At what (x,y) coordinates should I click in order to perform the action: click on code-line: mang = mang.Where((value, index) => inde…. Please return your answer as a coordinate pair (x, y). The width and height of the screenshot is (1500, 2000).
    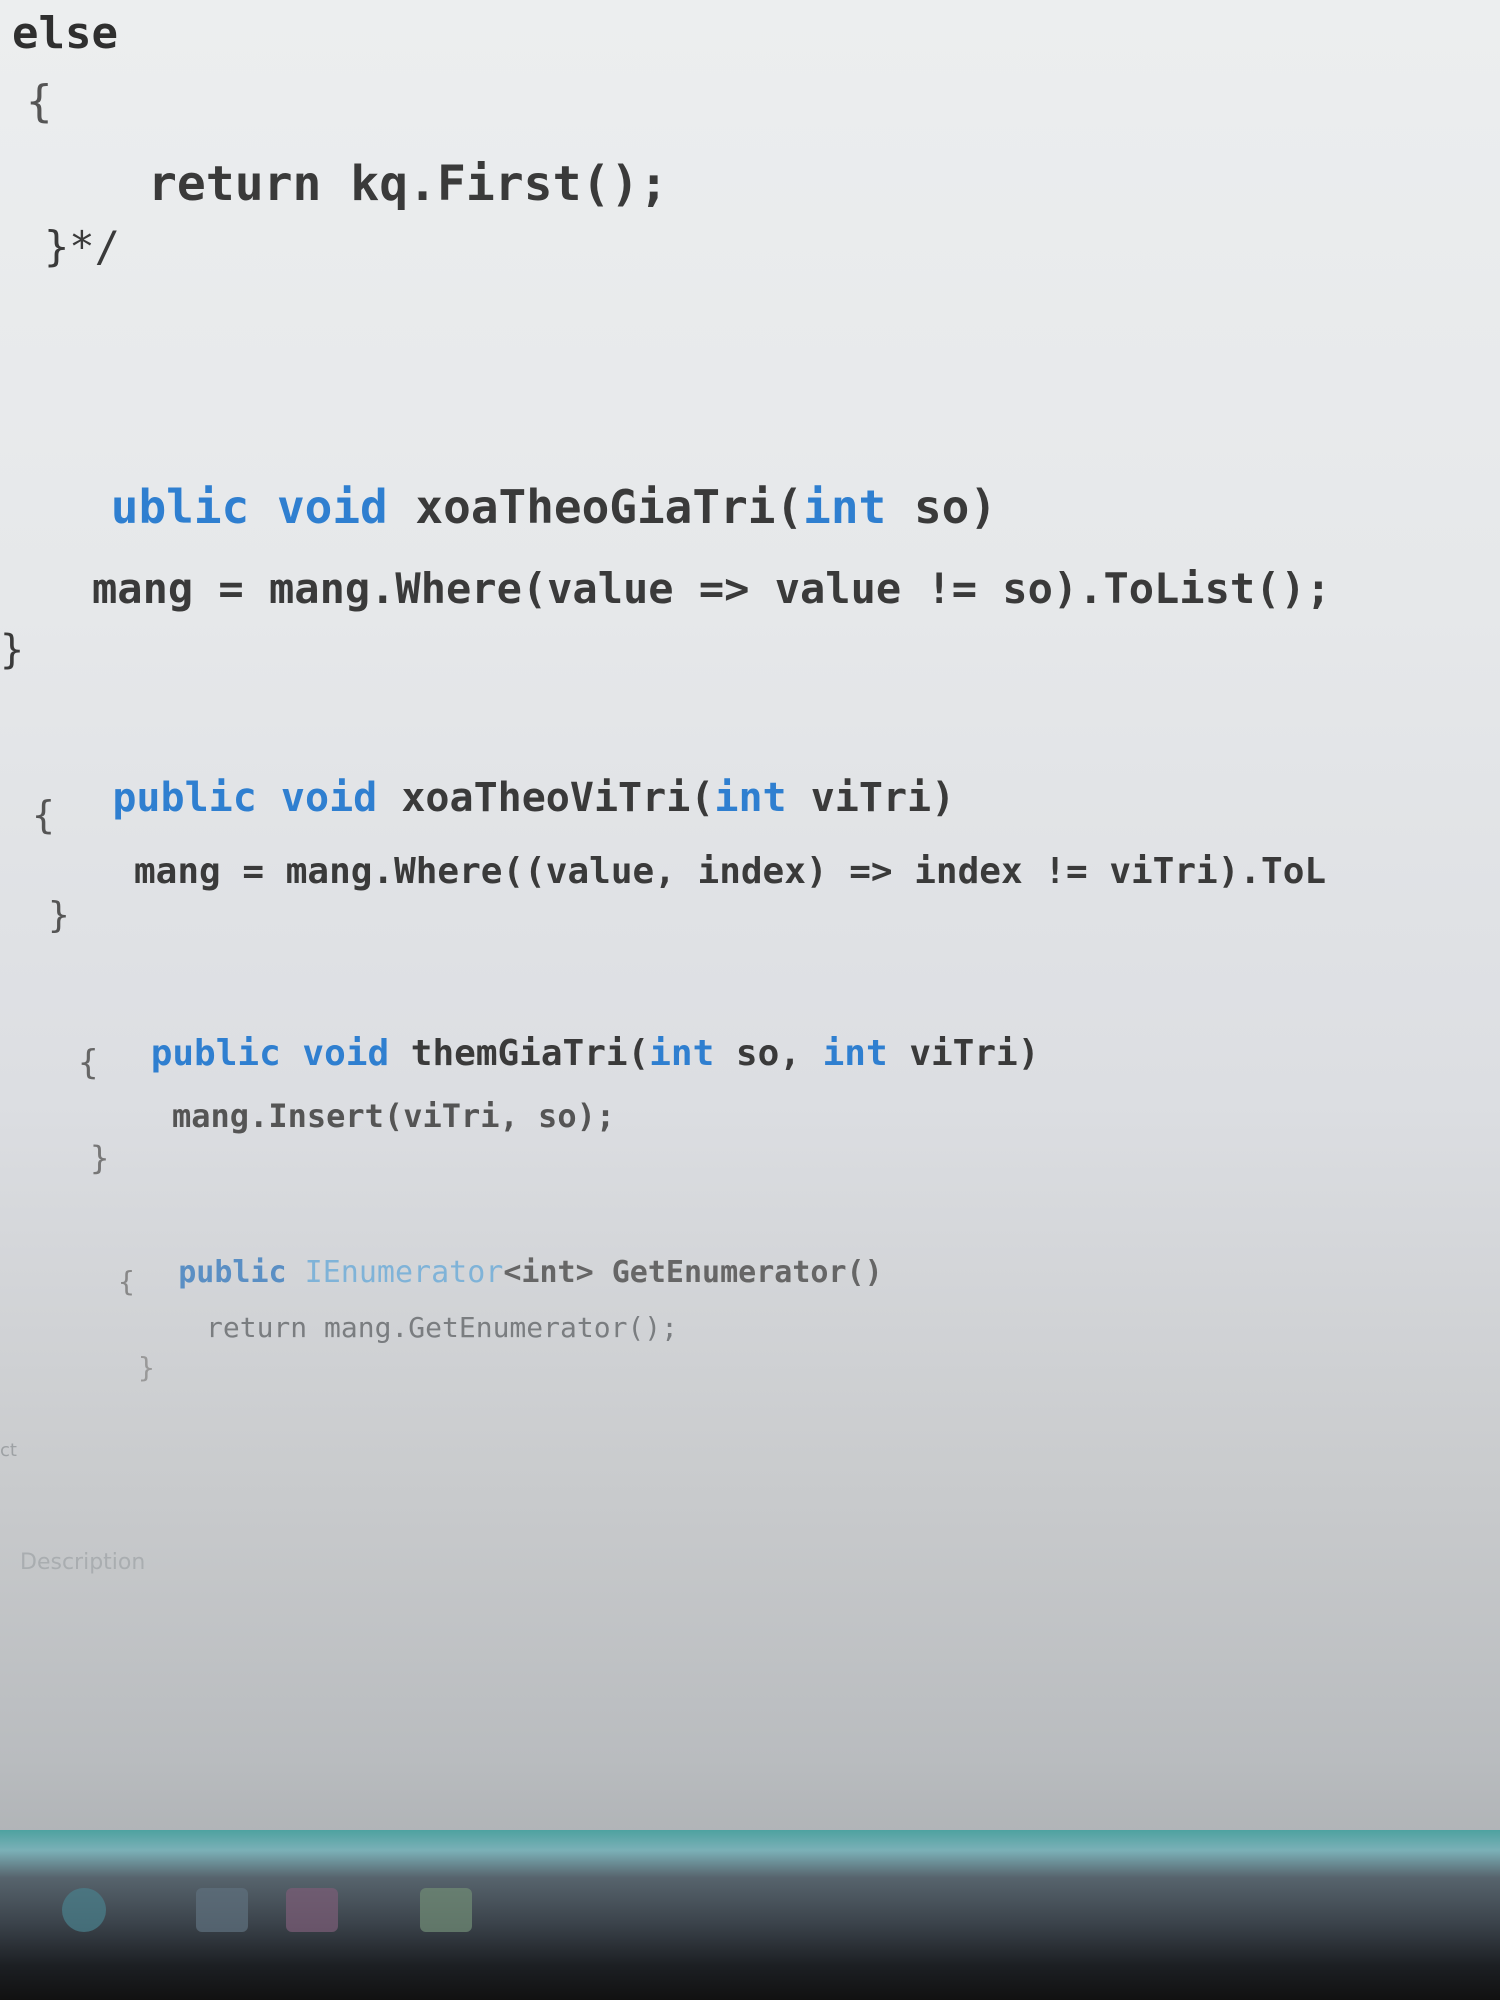
    Looking at the image, I should click on (730, 871).